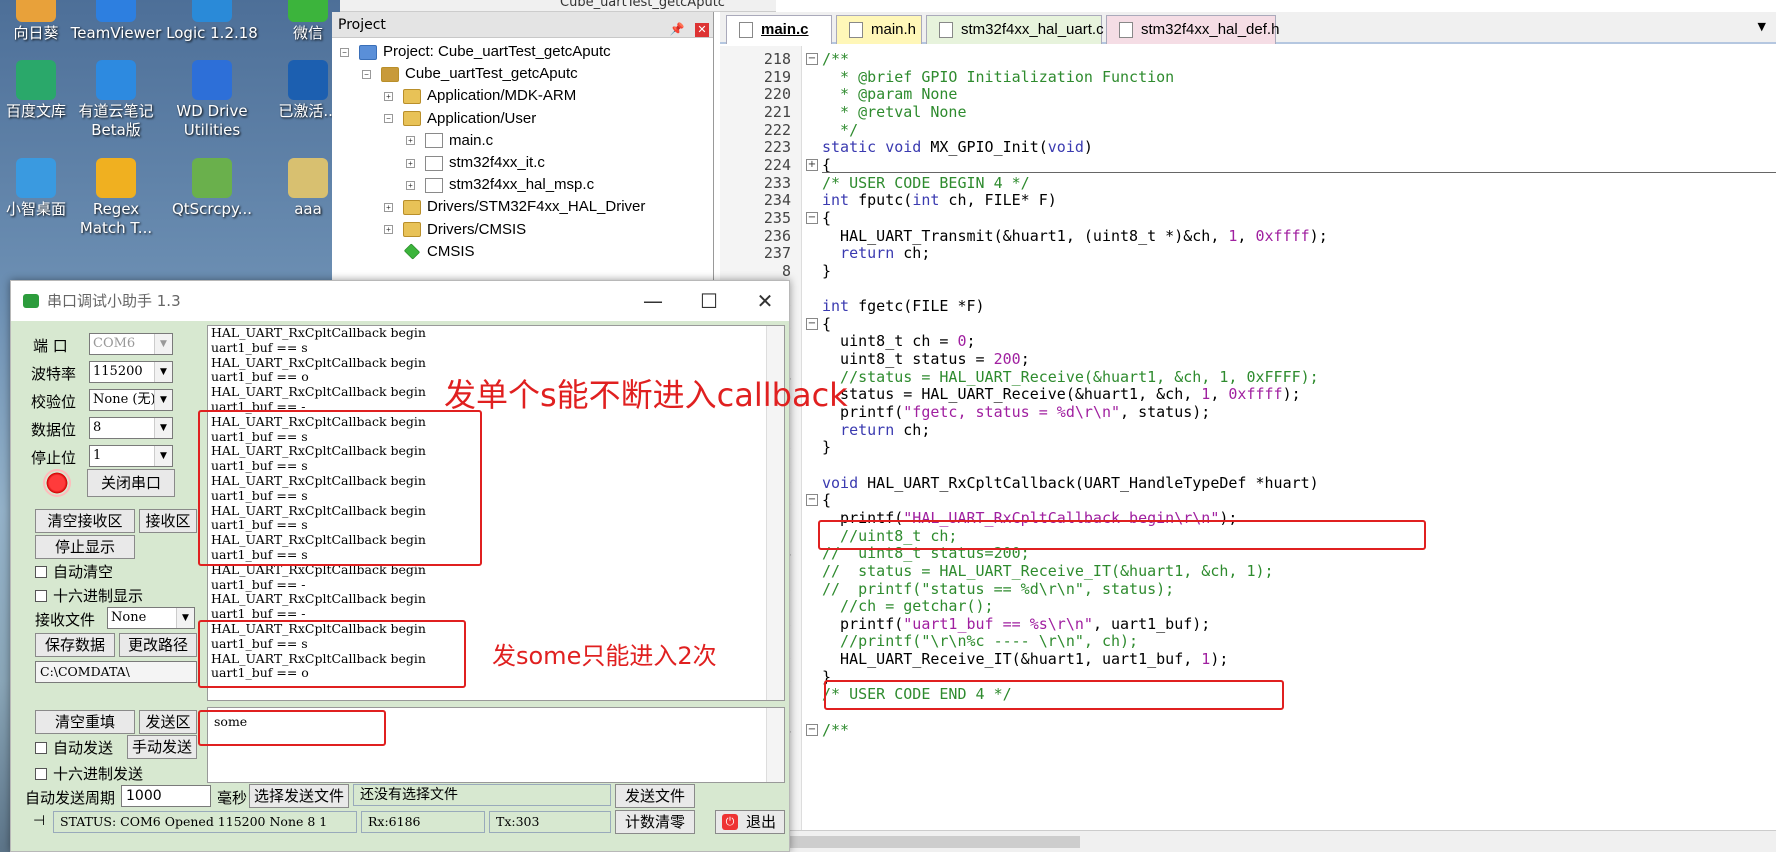  I want to click on editor-tab: main.c, so click(779, 29).